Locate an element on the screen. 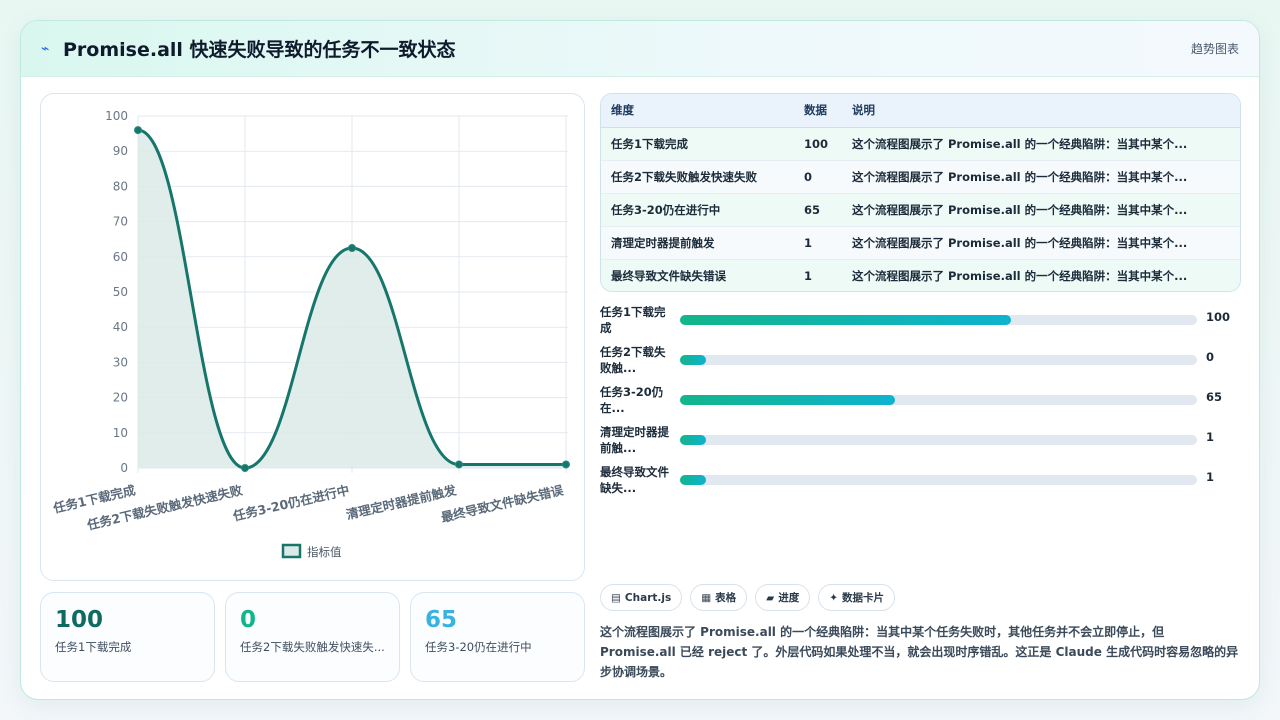 This screenshot has height=720, width=1280. chip-chartjs: ▤ Chart.js is located at coordinates (641, 597).